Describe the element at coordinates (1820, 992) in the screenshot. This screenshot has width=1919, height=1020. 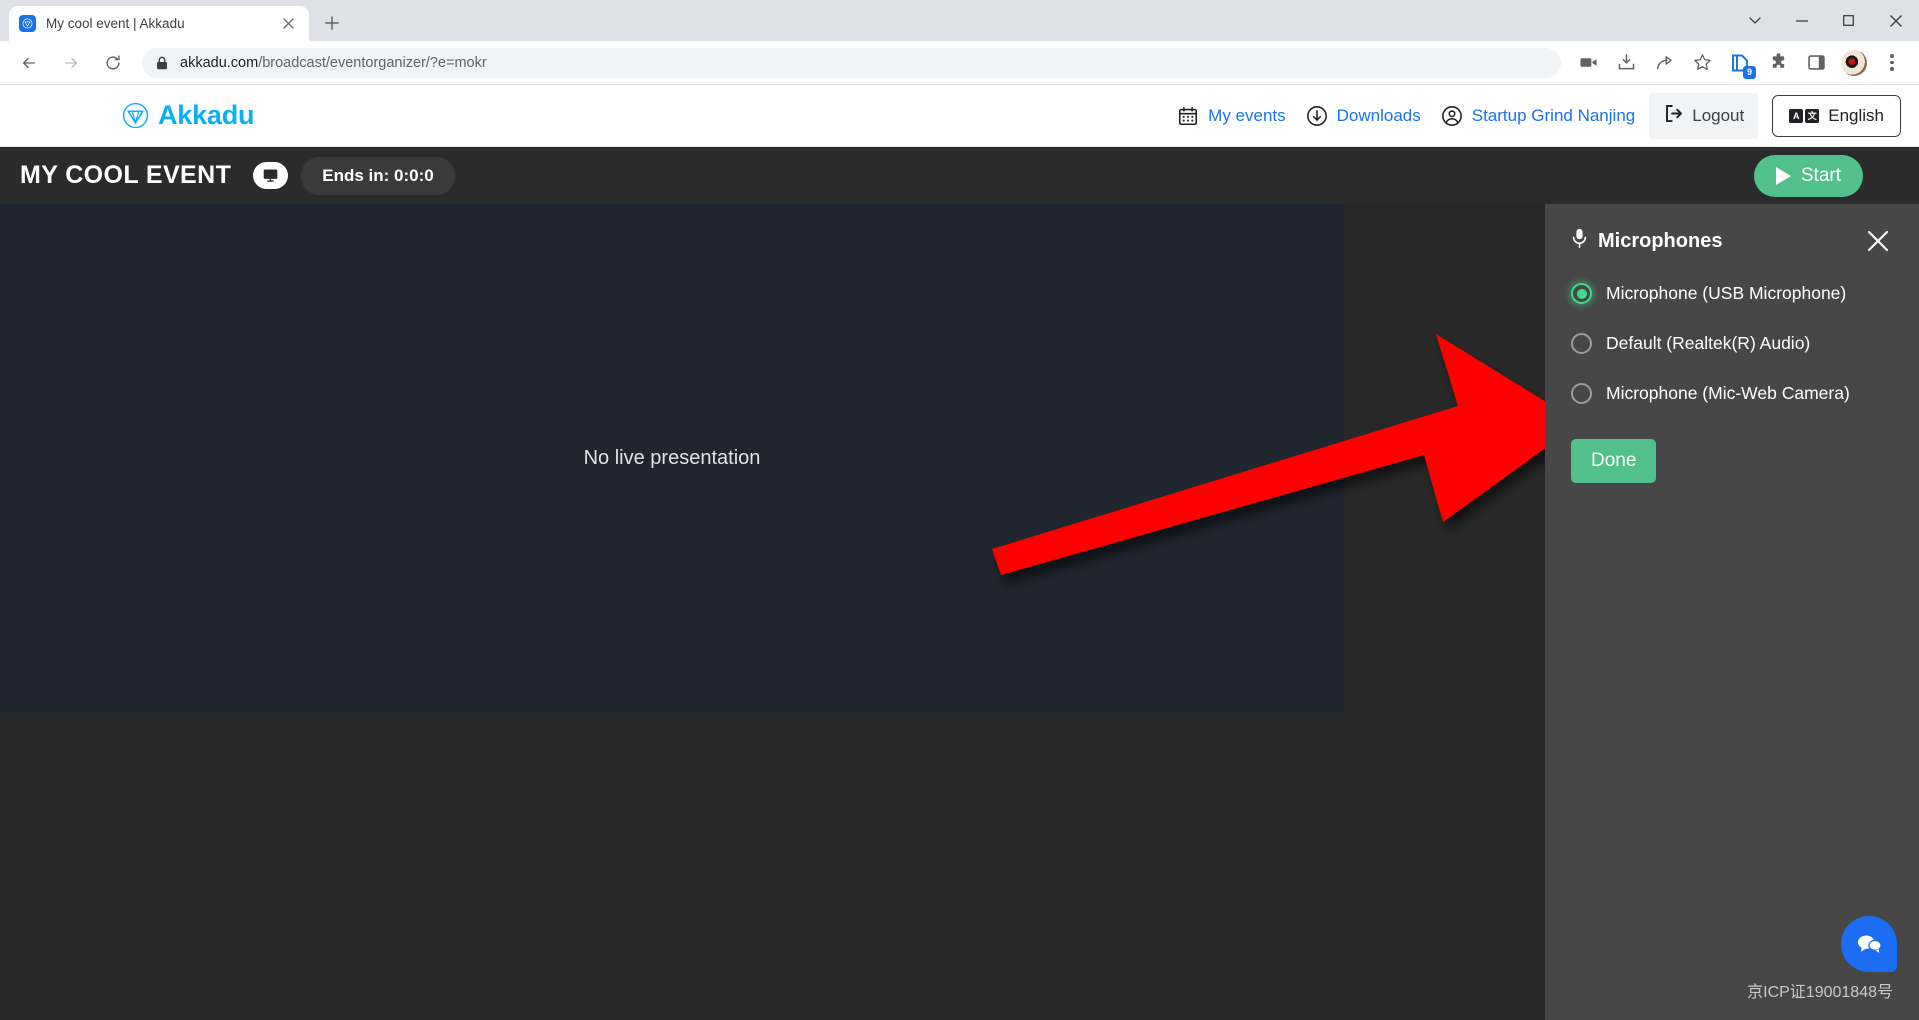
I see `icp-license-text: 京ICP证19001848号` at that location.